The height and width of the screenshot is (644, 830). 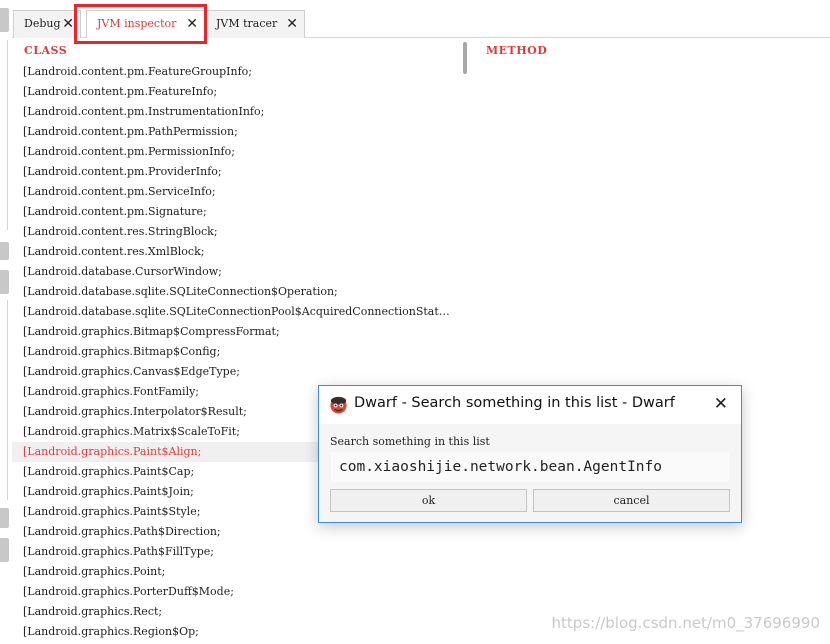 I want to click on list-item: [Landroid.graphics.Canvas$EdgeType;, so click(x=237, y=372).